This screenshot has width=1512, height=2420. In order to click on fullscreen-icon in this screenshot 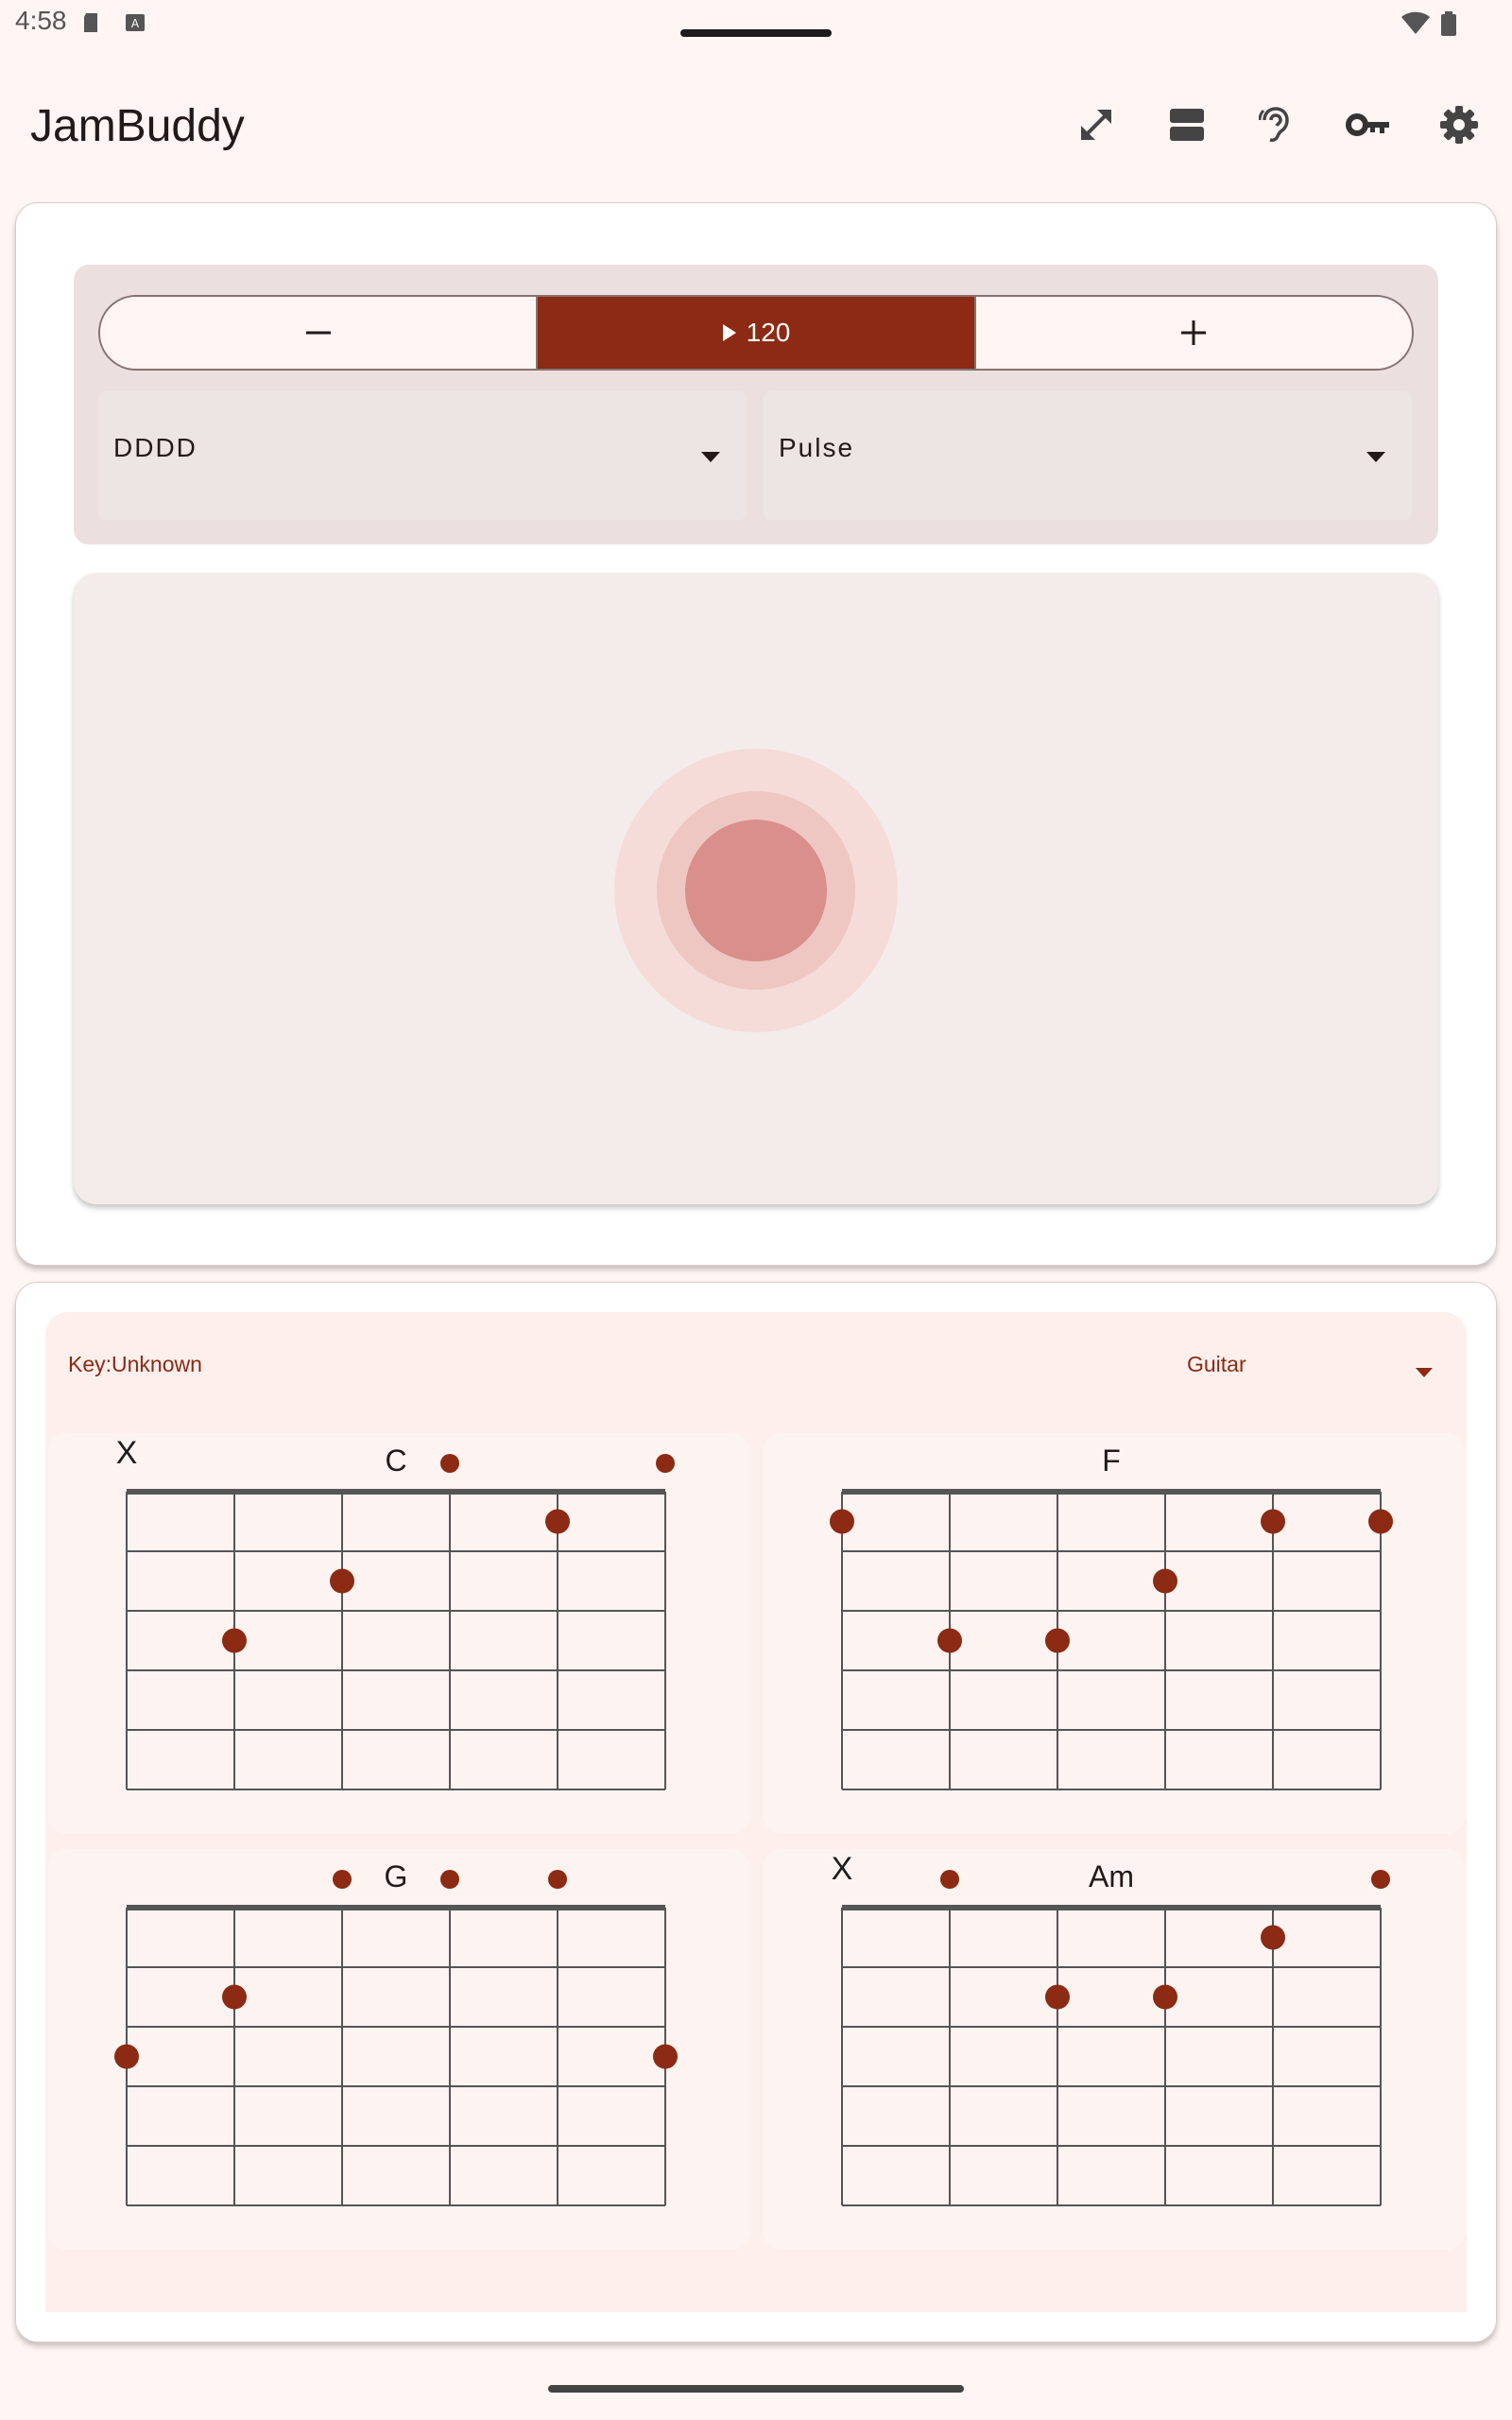, I will do `click(1096, 125)`.